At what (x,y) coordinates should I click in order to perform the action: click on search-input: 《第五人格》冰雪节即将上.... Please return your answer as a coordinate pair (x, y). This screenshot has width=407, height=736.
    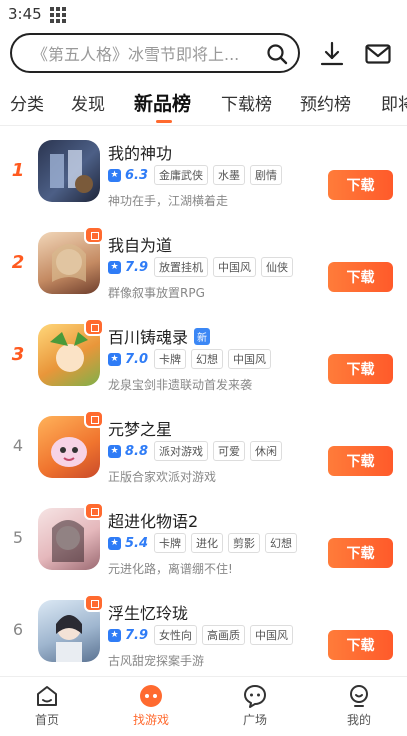
    Looking at the image, I should click on (155, 53).